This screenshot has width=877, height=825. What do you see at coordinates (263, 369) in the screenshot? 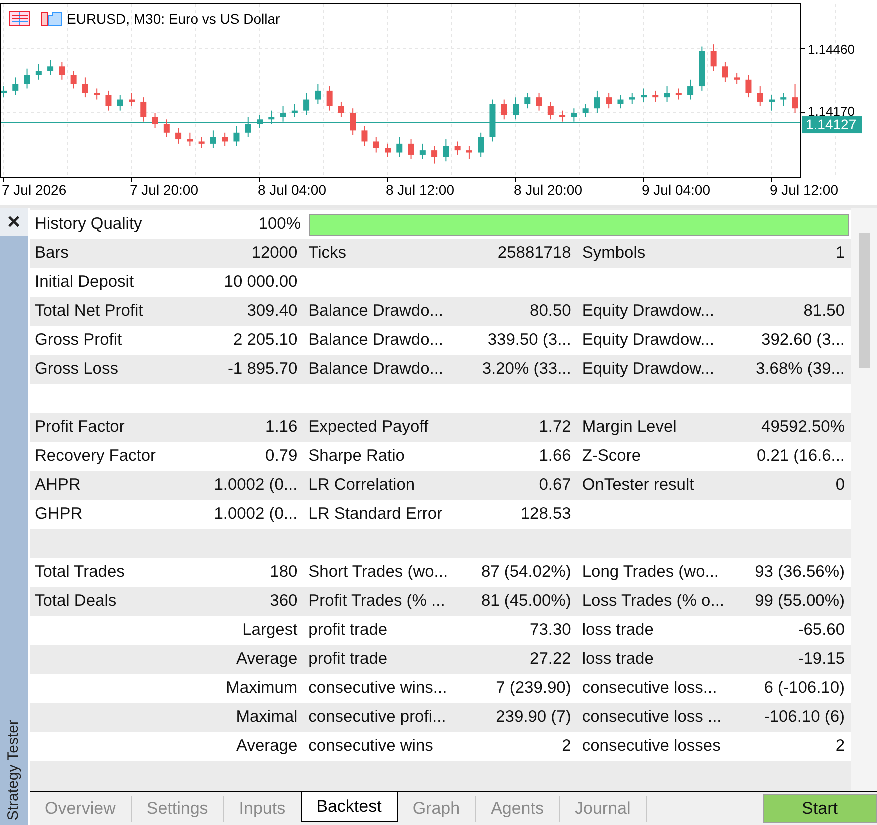
I see `stat-value: -1 895.70` at bounding box center [263, 369].